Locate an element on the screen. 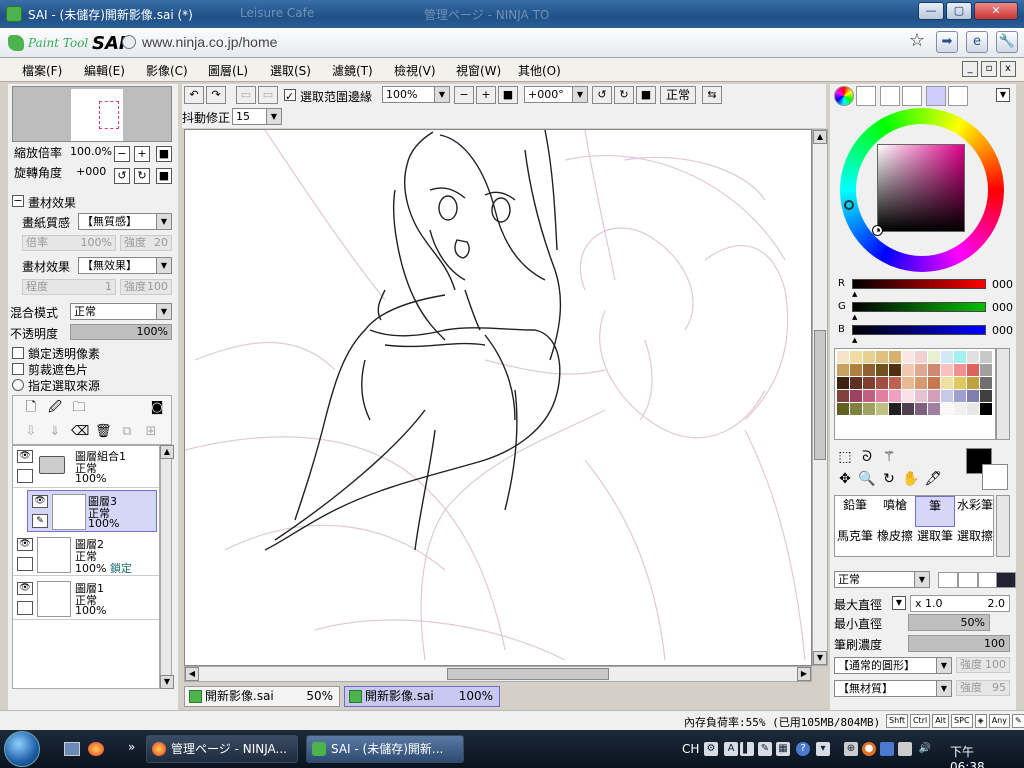  ime-icon: ⚙ is located at coordinates (711, 749).